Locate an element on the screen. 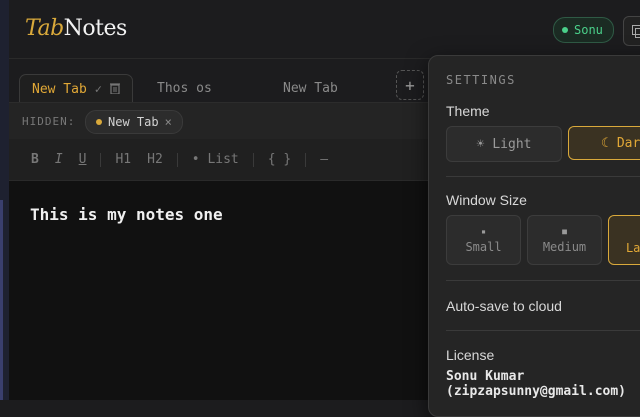  window-toggle-button is located at coordinates (631, 31).